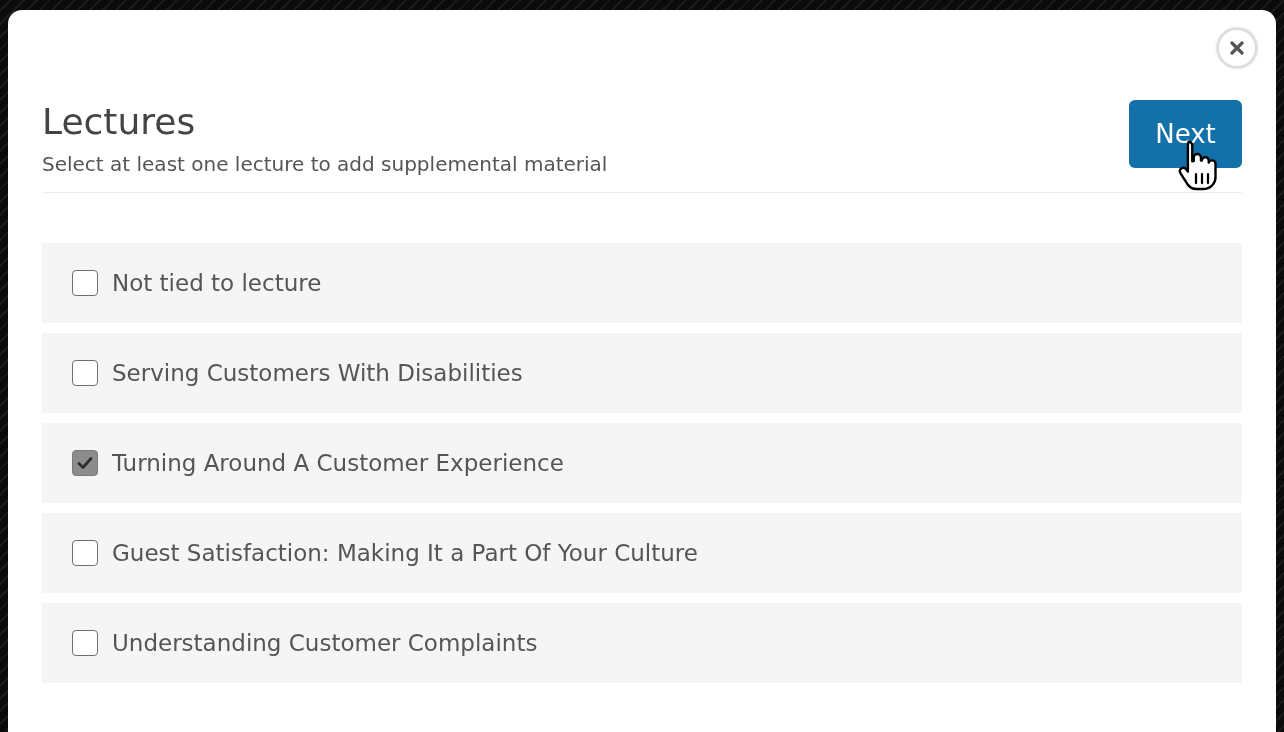  I want to click on check-icon, so click(85, 463).